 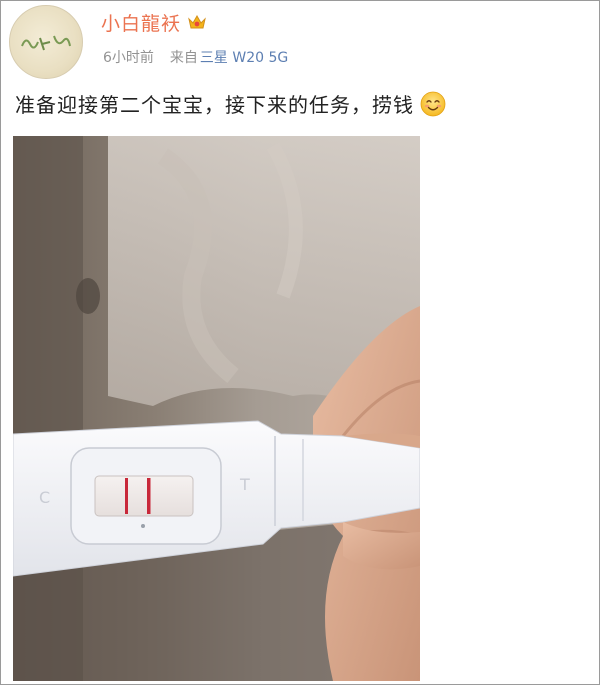 I want to click on username: 小白龍袄, so click(x=141, y=22).